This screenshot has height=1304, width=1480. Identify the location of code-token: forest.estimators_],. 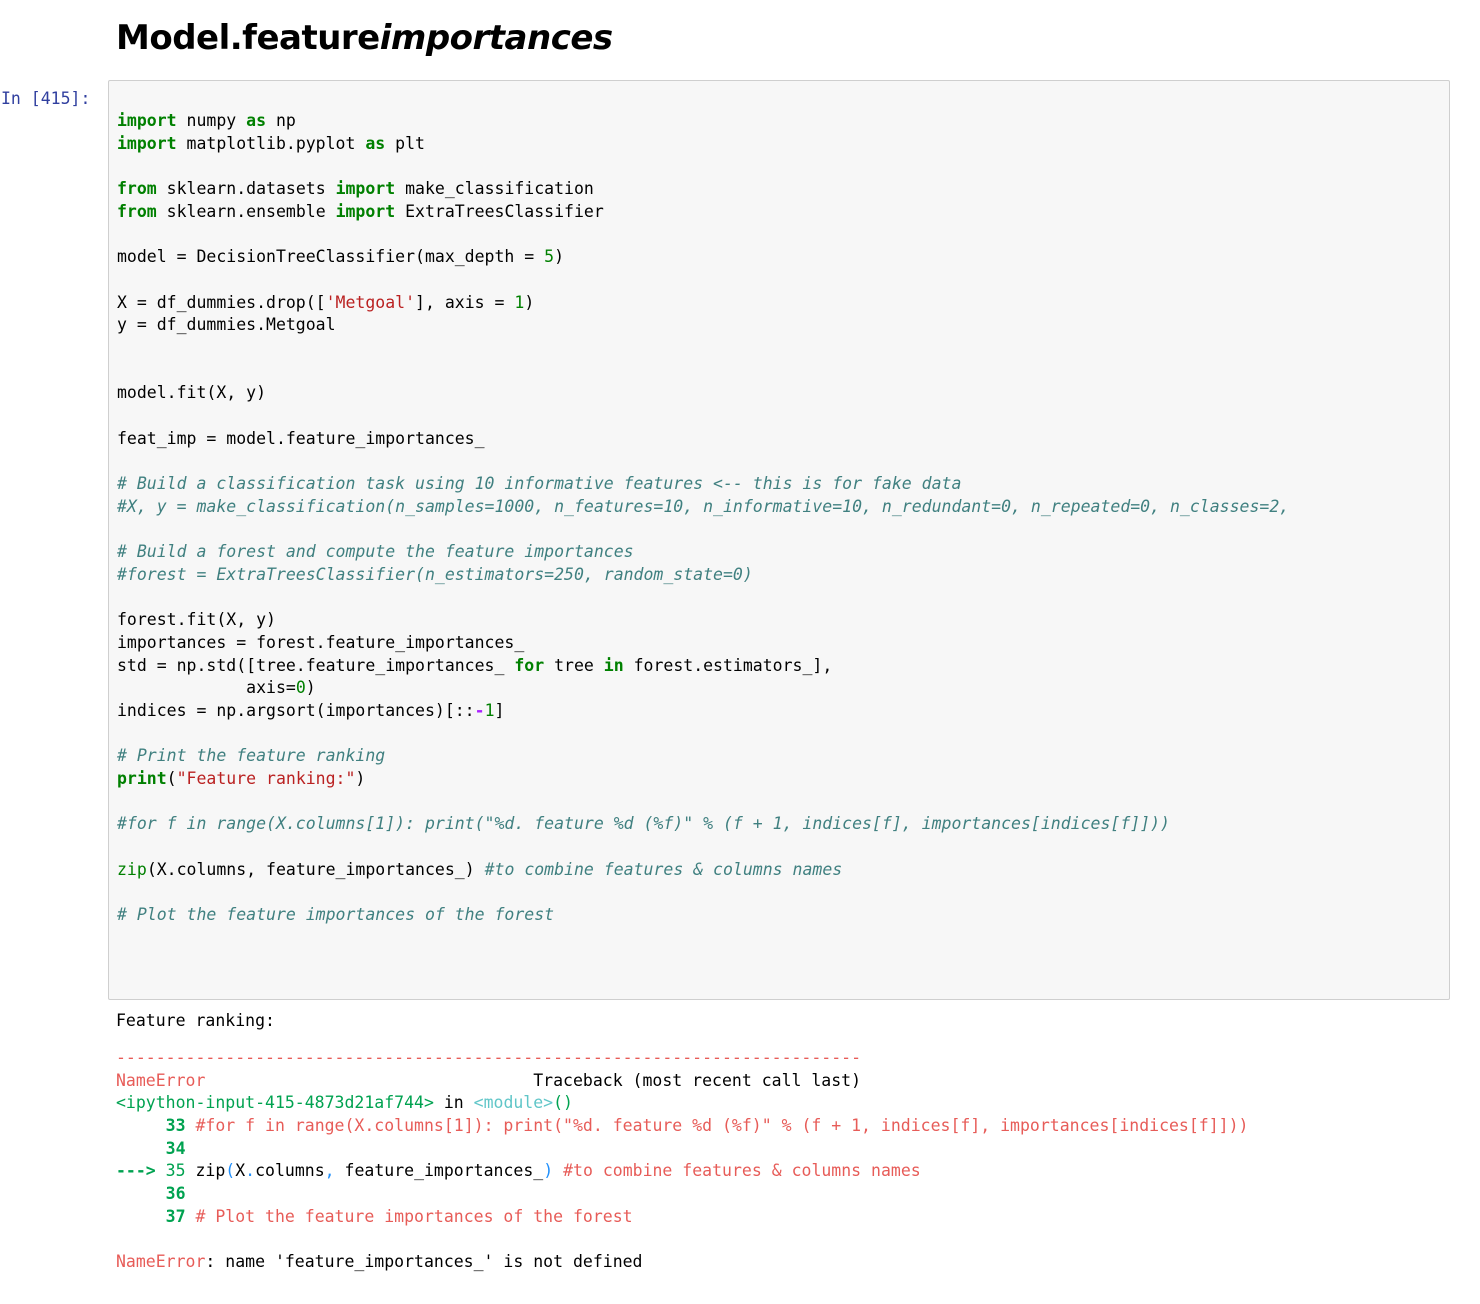
(728, 665).